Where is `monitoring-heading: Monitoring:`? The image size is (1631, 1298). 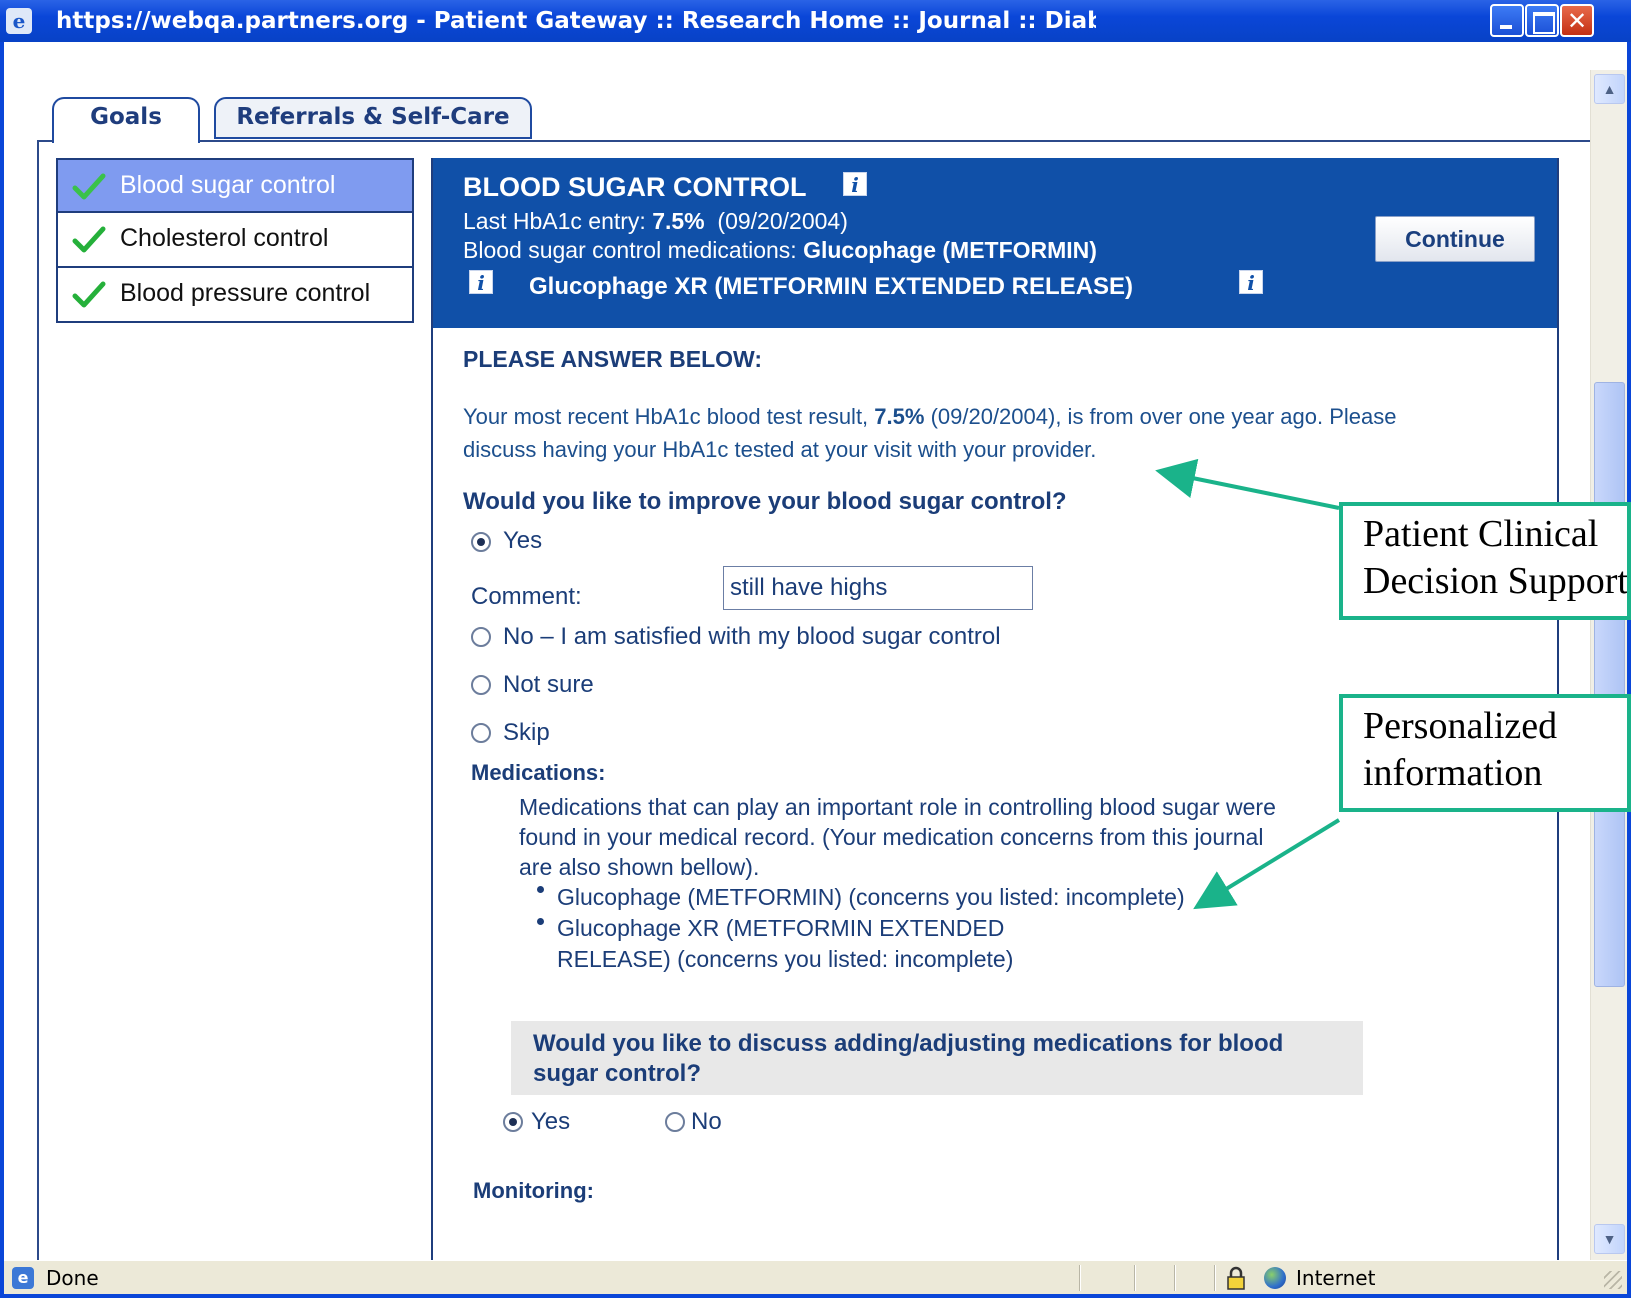
monitoring-heading: Monitoring: is located at coordinates (533, 1190).